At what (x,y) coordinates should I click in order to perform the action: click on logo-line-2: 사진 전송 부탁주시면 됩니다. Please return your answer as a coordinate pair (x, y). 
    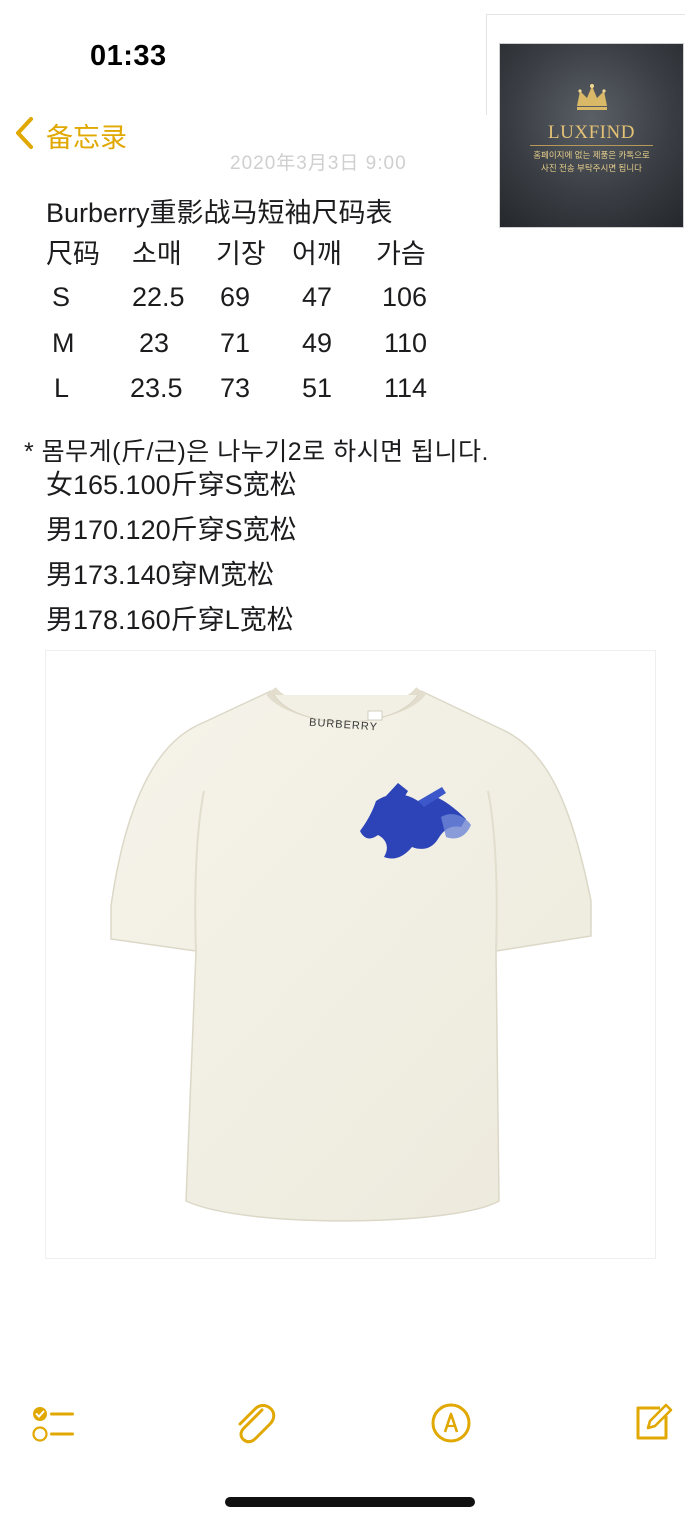
    Looking at the image, I should click on (591, 168).